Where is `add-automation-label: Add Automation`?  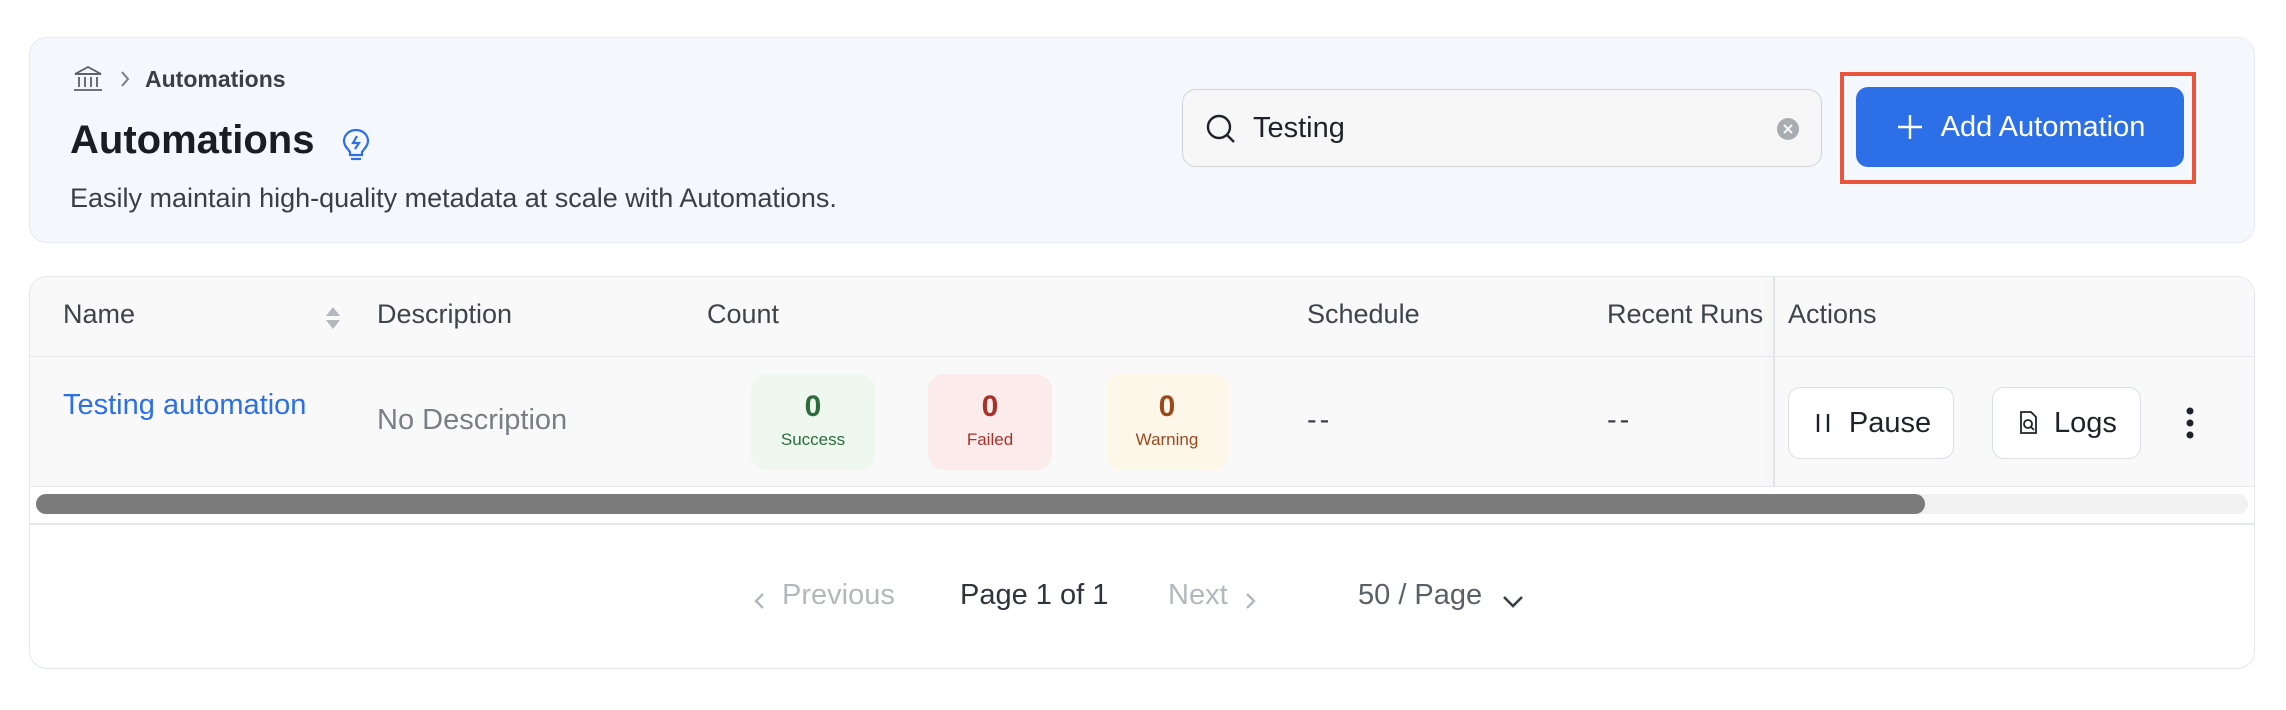 add-automation-label: Add Automation is located at coordinates (2043, 126).